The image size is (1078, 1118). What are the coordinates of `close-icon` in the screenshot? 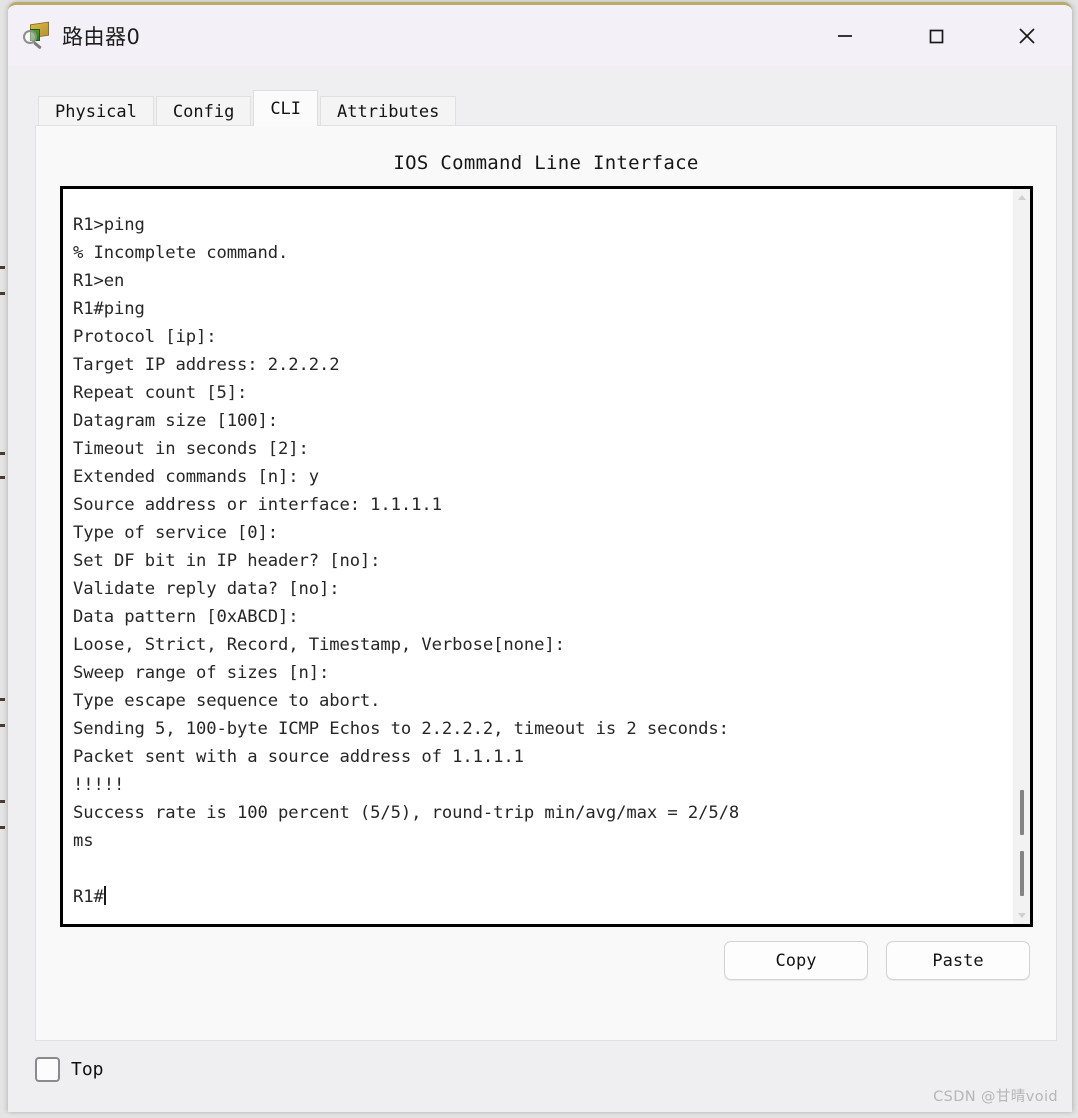 It's located at (1026, 35).